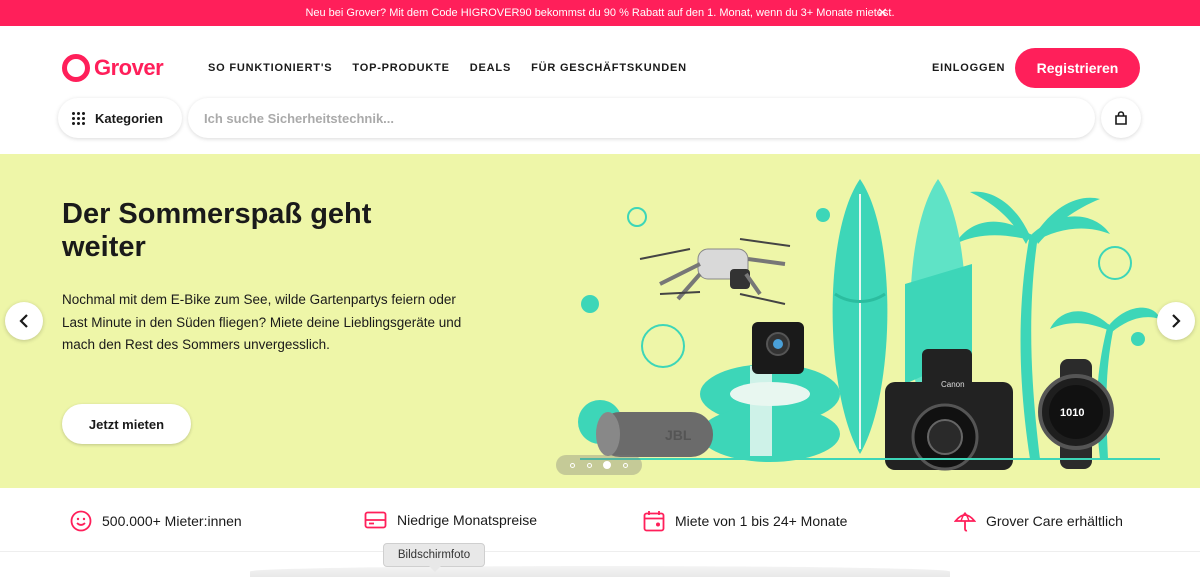 The width and height of the screenshot is (1200, 577). What do you see at coordinates (270, 68) in the screenshot?
I see `nav-how-it-works: SO FUNKTIONIERT'S` at bounding box center [270, 68].